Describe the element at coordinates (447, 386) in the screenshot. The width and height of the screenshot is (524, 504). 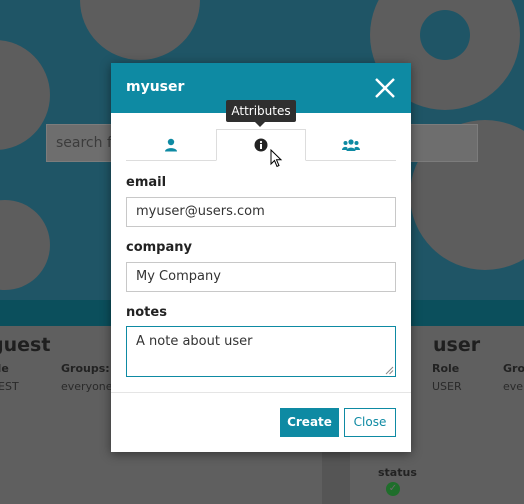
I see `card-role-value: USER` at that location.